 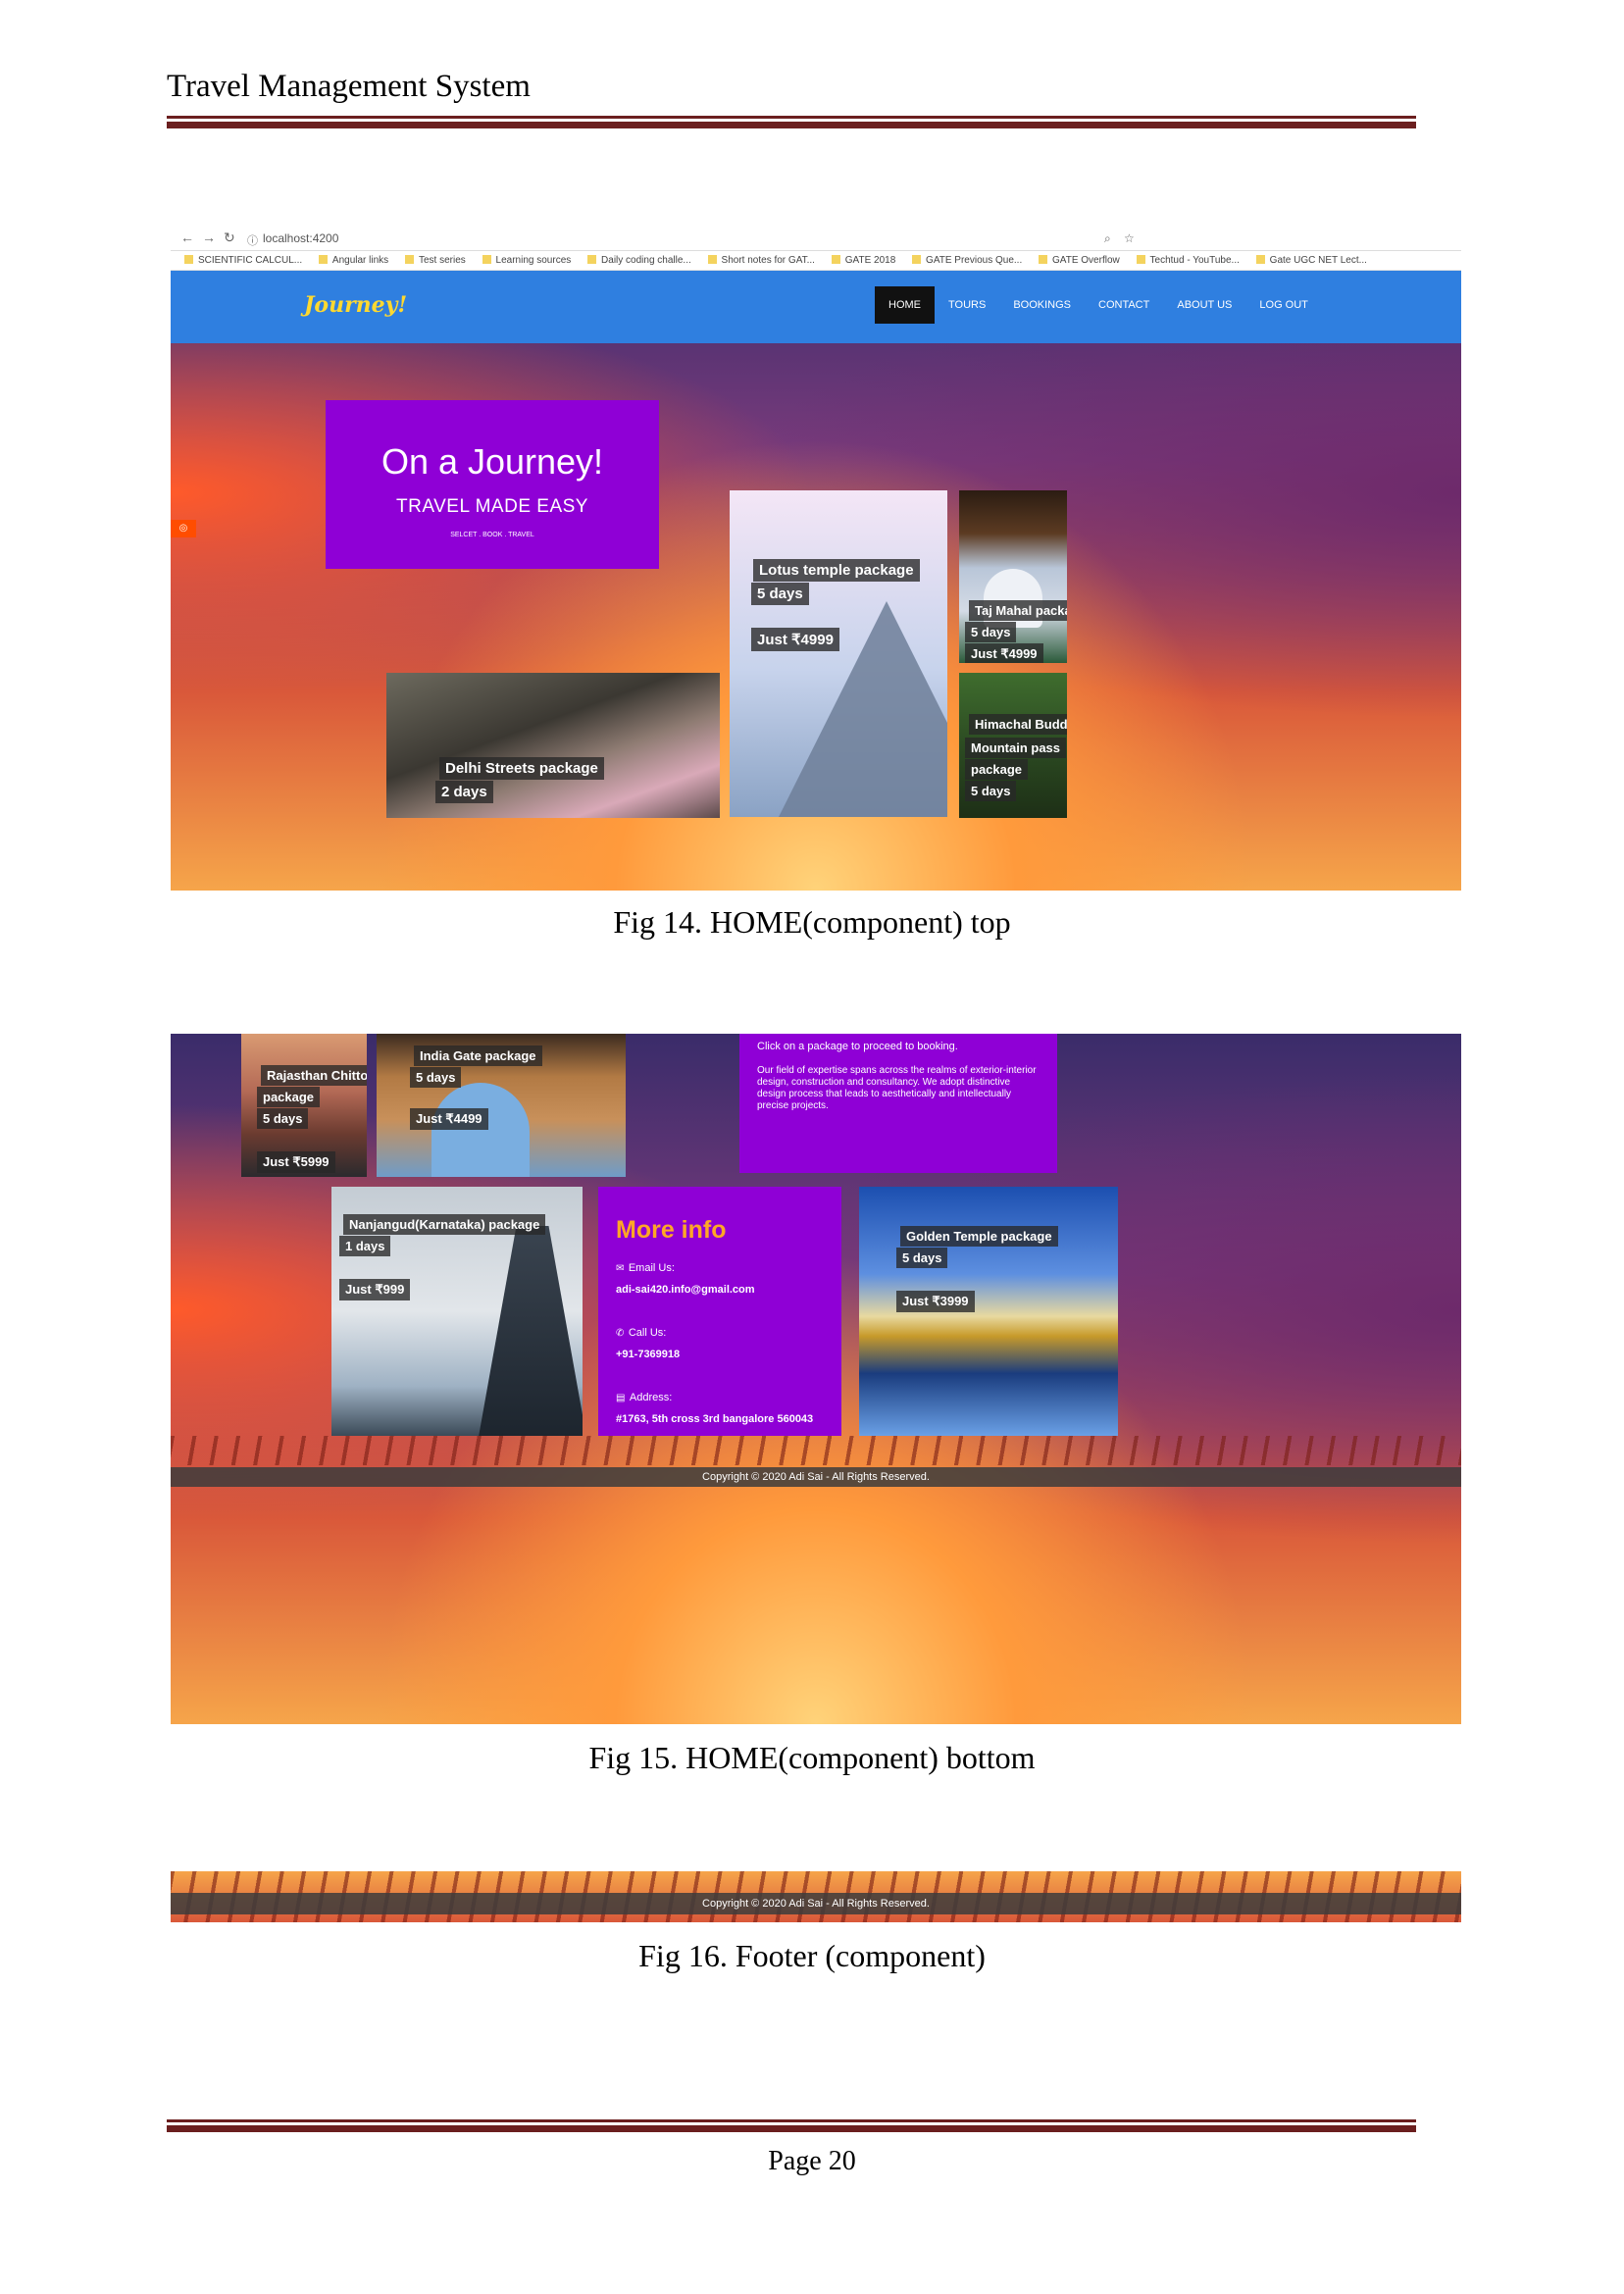 What do you see at coordinates (905, 305) in the screenshot?
I see `nav-home: HOME` at bounding box center [905, 305].